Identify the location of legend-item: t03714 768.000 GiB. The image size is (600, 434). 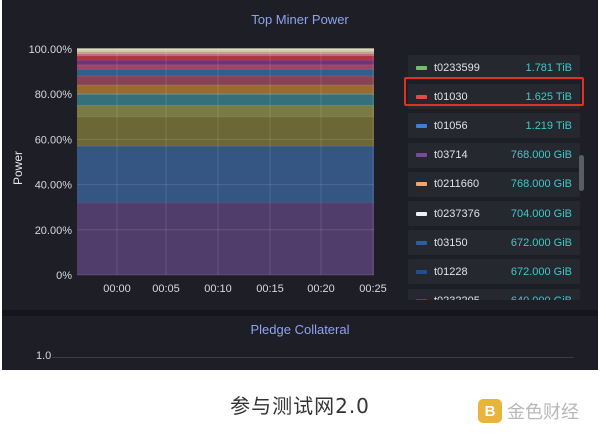
(494, 155).